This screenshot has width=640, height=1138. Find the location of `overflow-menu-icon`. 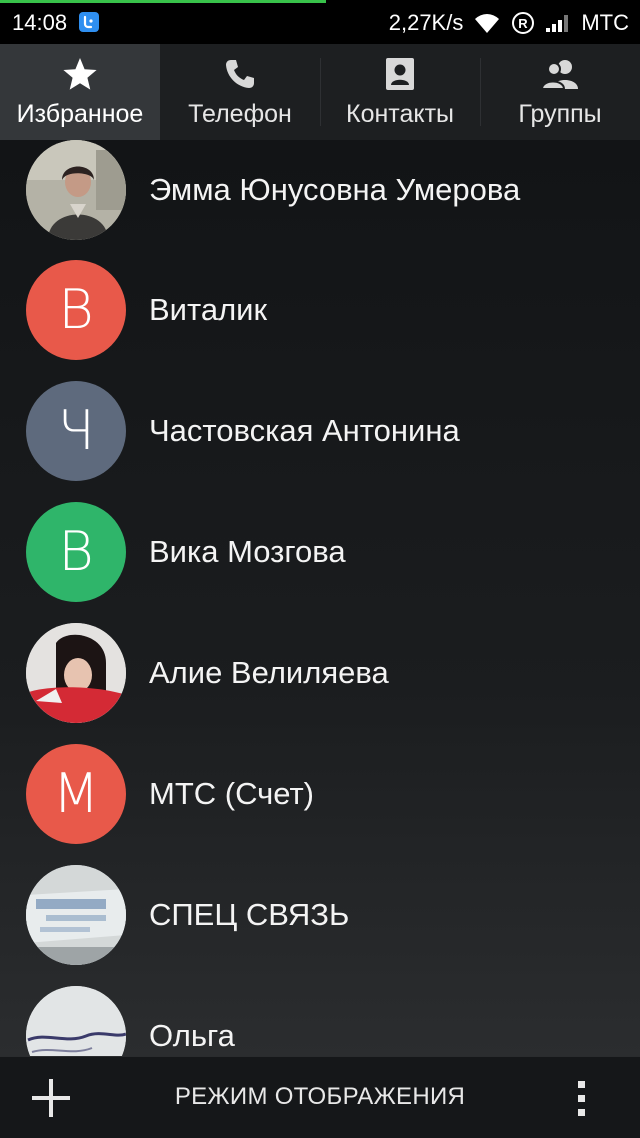

overflow-menu-icon is located at coordinates (581, 1098).